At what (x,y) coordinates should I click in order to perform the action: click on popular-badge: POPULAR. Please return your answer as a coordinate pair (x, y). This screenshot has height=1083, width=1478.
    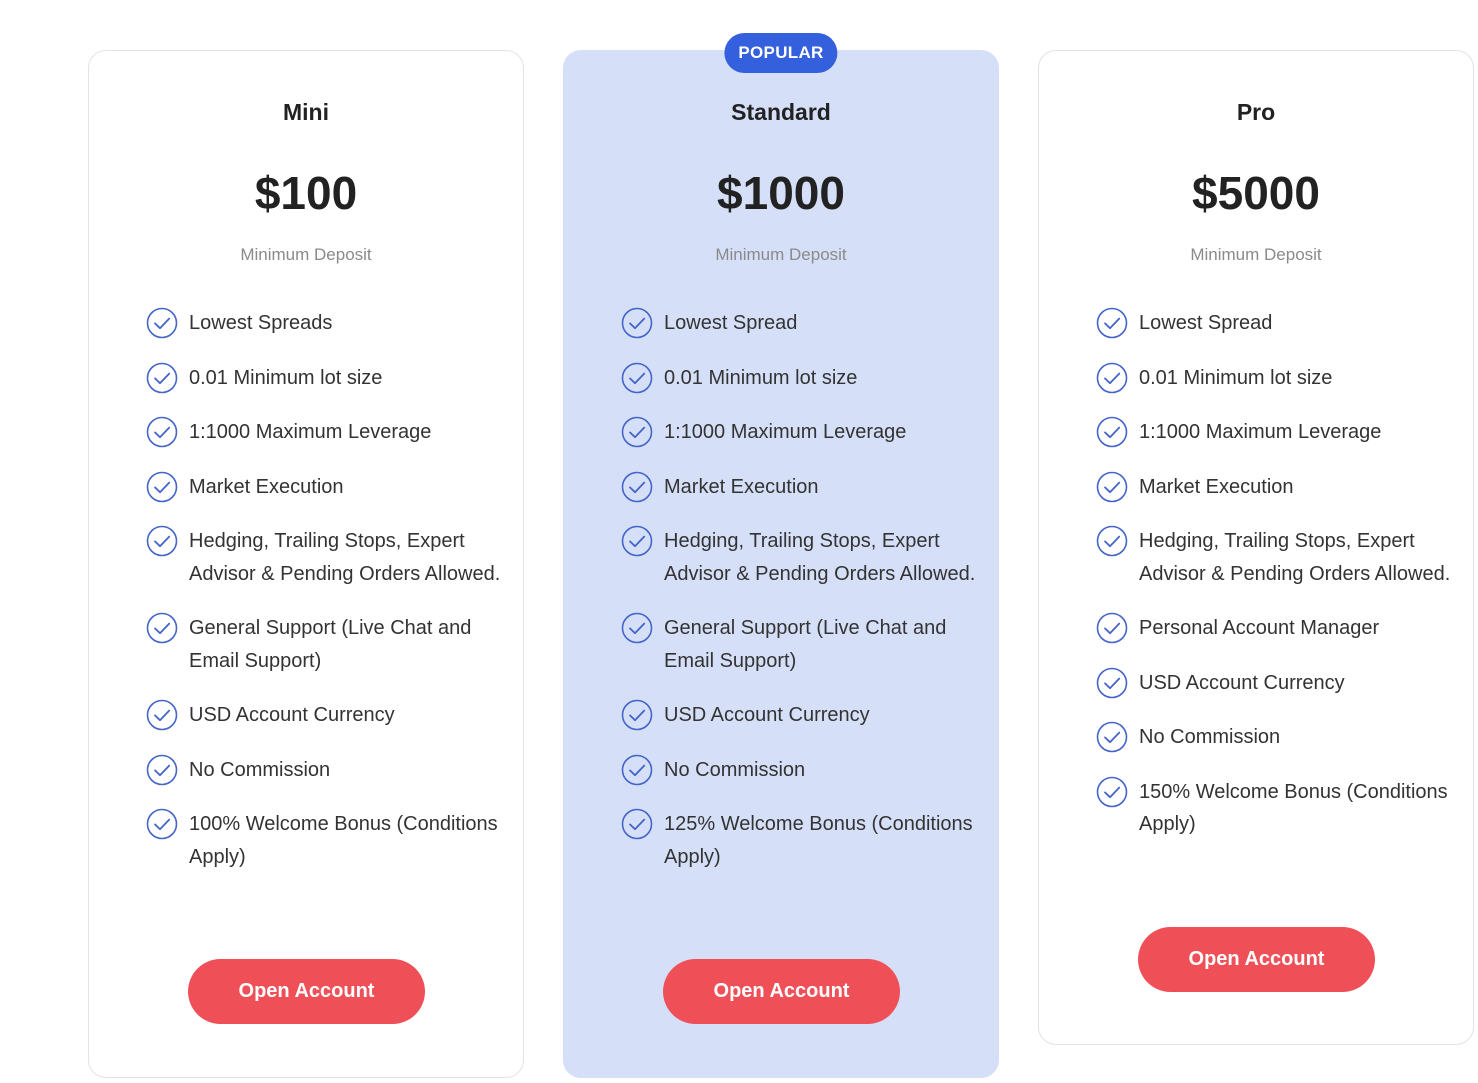
    Looking at the image, I should click on (781, 53).